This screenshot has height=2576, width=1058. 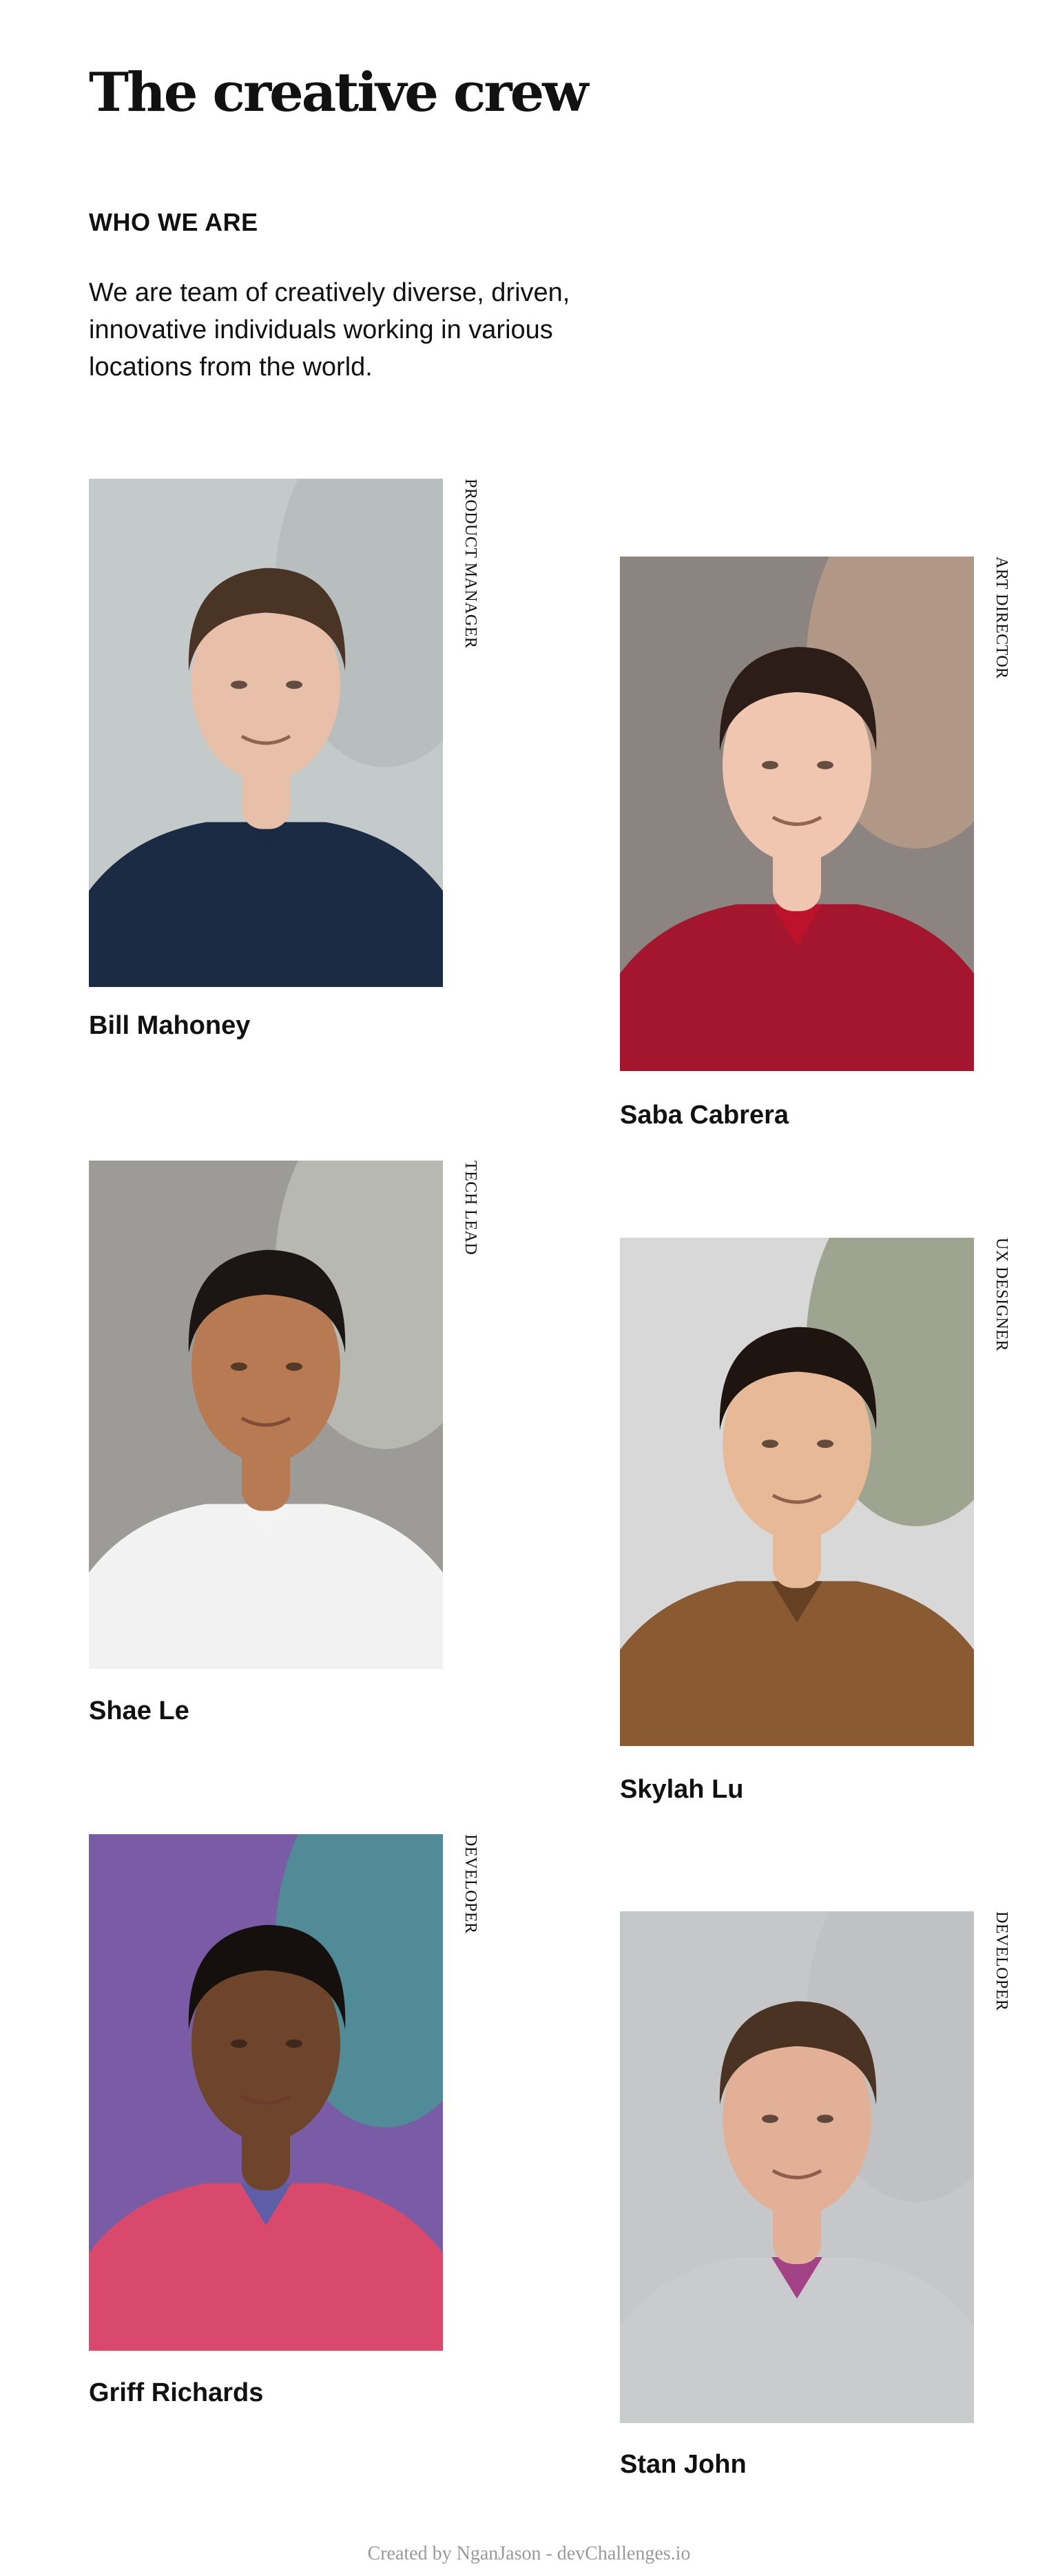 I want to click on member-role: ART DIRECTOR, so click(x=1002, y=618).